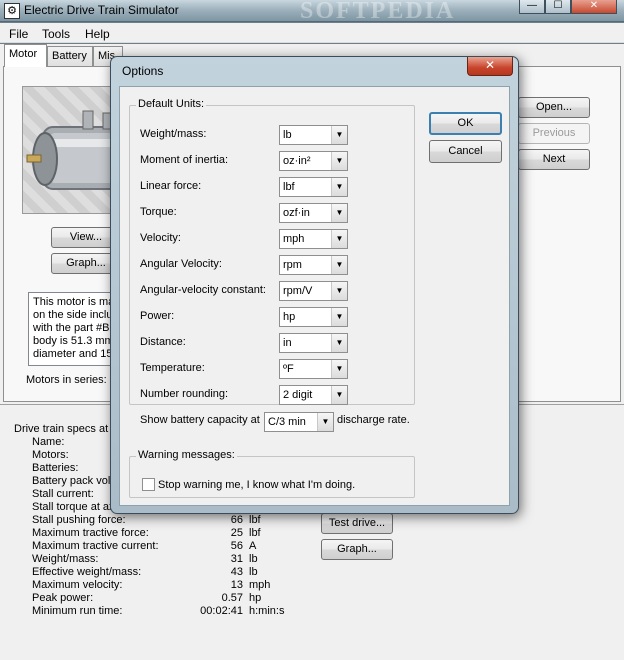 Image resolution: width=624 pixels, height=660 pixels. Describe the element at coordinates (143, 71) in the screenshot. I see `dialog-title: Options` at that location.